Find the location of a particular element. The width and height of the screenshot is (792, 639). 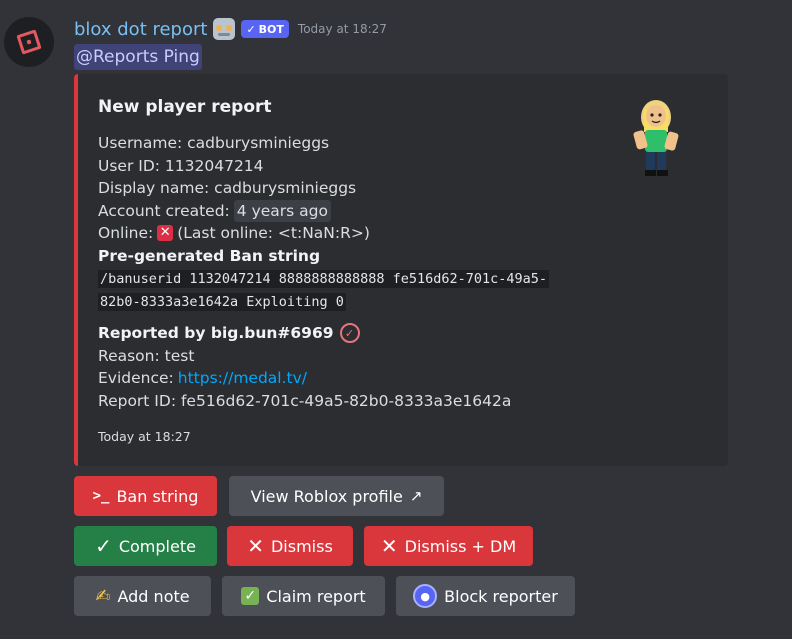

roblox-logo-icon is located at coordinates (29, 42).